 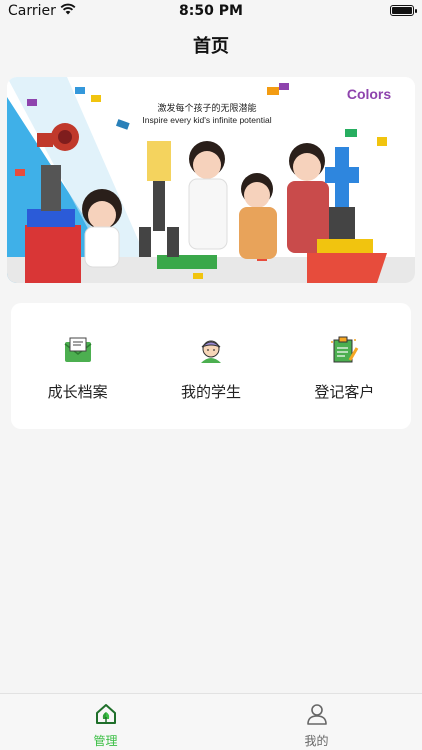 I want to click on page-title: 首页, so click(x=211, y=46).